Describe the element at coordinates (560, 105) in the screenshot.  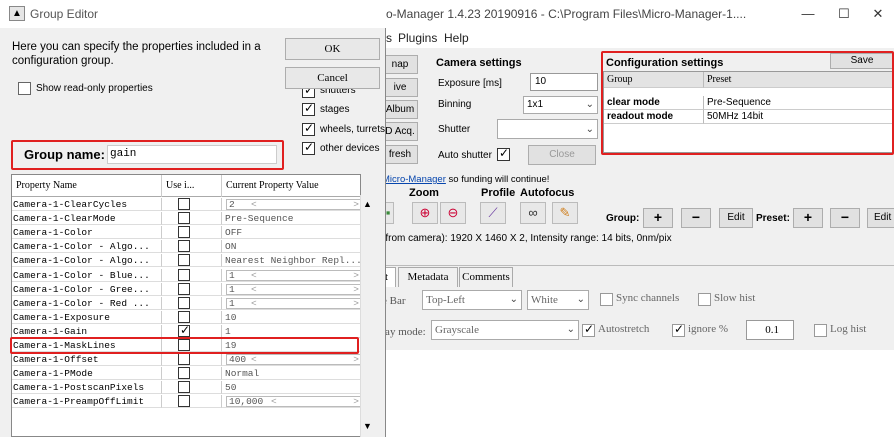
I see `binning-select: 1x1 ⌄` at that location.